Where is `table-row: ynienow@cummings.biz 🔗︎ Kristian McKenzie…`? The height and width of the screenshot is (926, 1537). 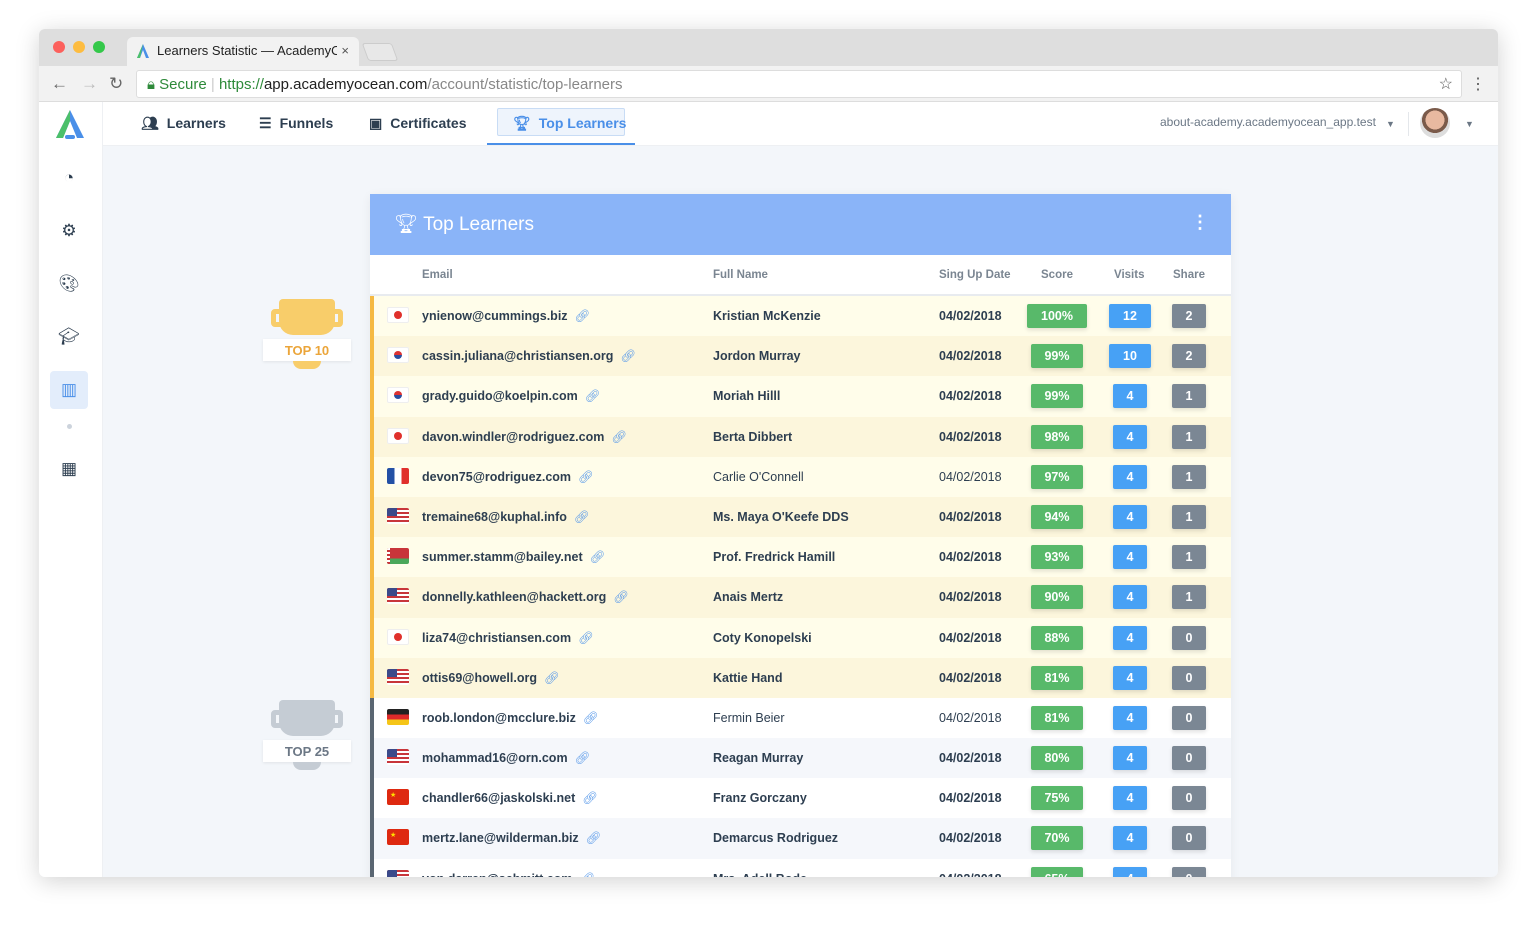
table-row: ynienow@cummings.biz 🔗︎ Kristian McKenzie… is located at coordinates (800, 316).